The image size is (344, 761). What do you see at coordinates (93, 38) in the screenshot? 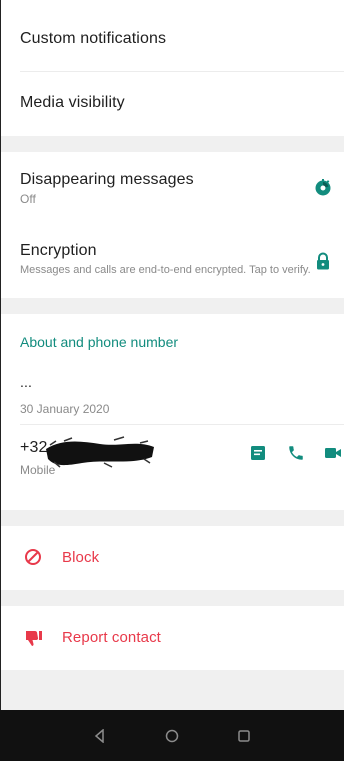
I see `custom-notifications-label: Custom notifications` at bounding box center [93, 38].